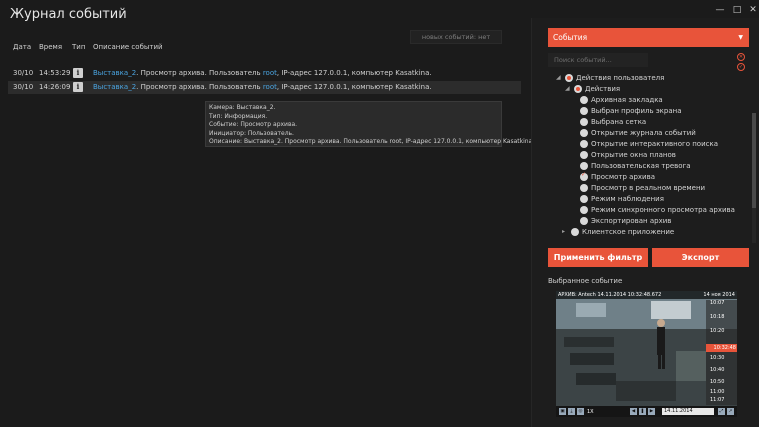 The height and width of the screenshot is (427, 759). Describe the element at coordinates (717, 331) in the screenshot. I see `timeline-tick: 10:20` at that location.